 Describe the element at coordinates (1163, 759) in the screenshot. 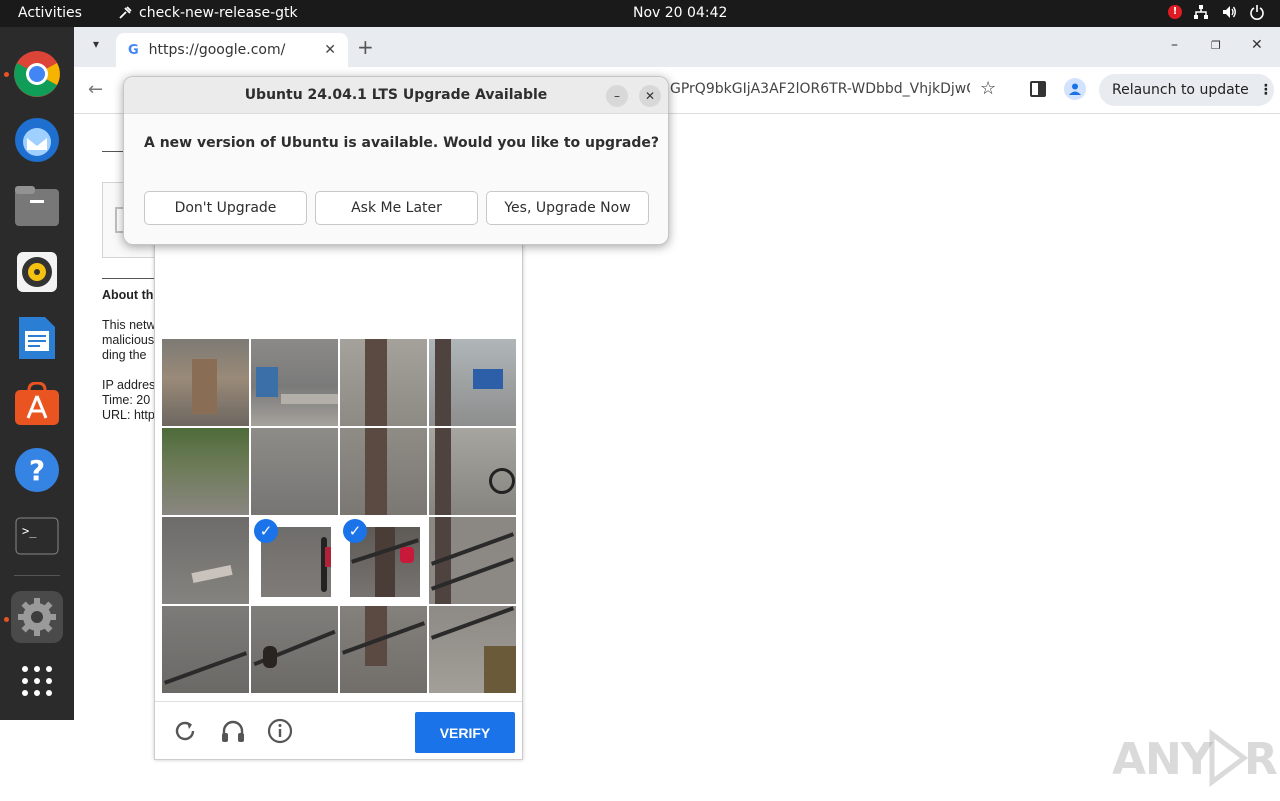

I see `svg-text: ANY` at that location.